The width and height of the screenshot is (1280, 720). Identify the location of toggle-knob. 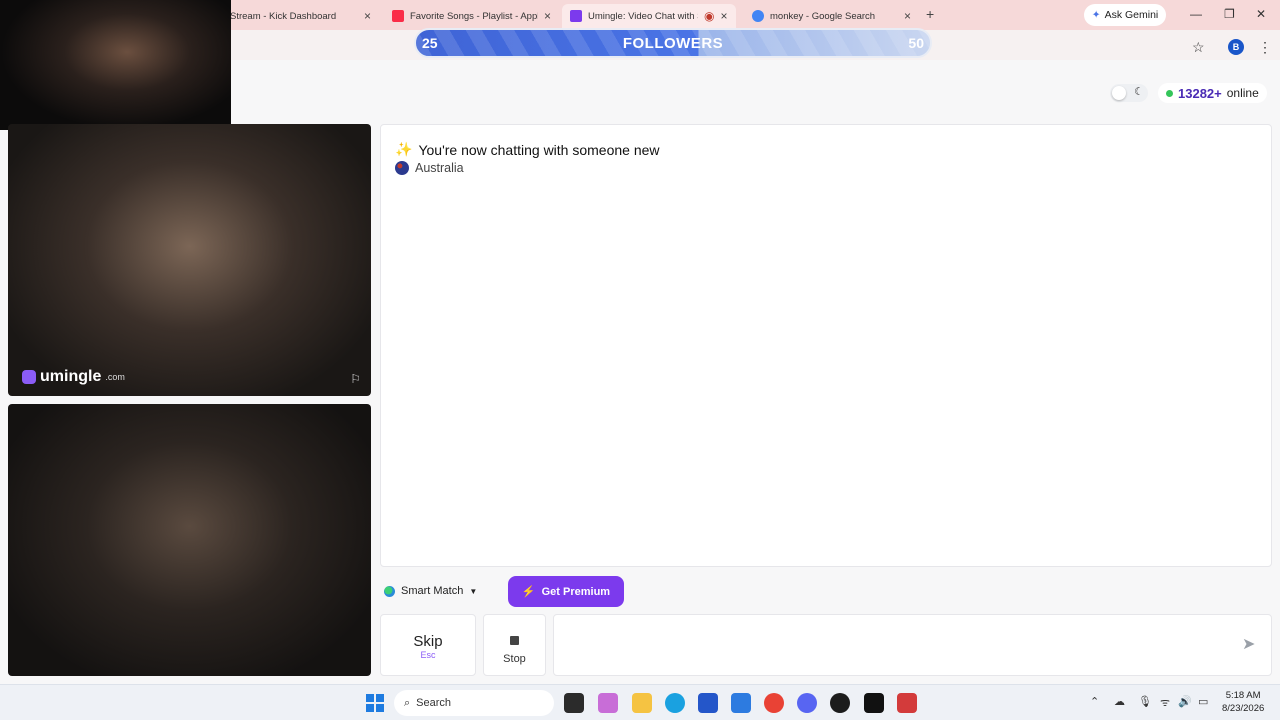
(1119, 93).